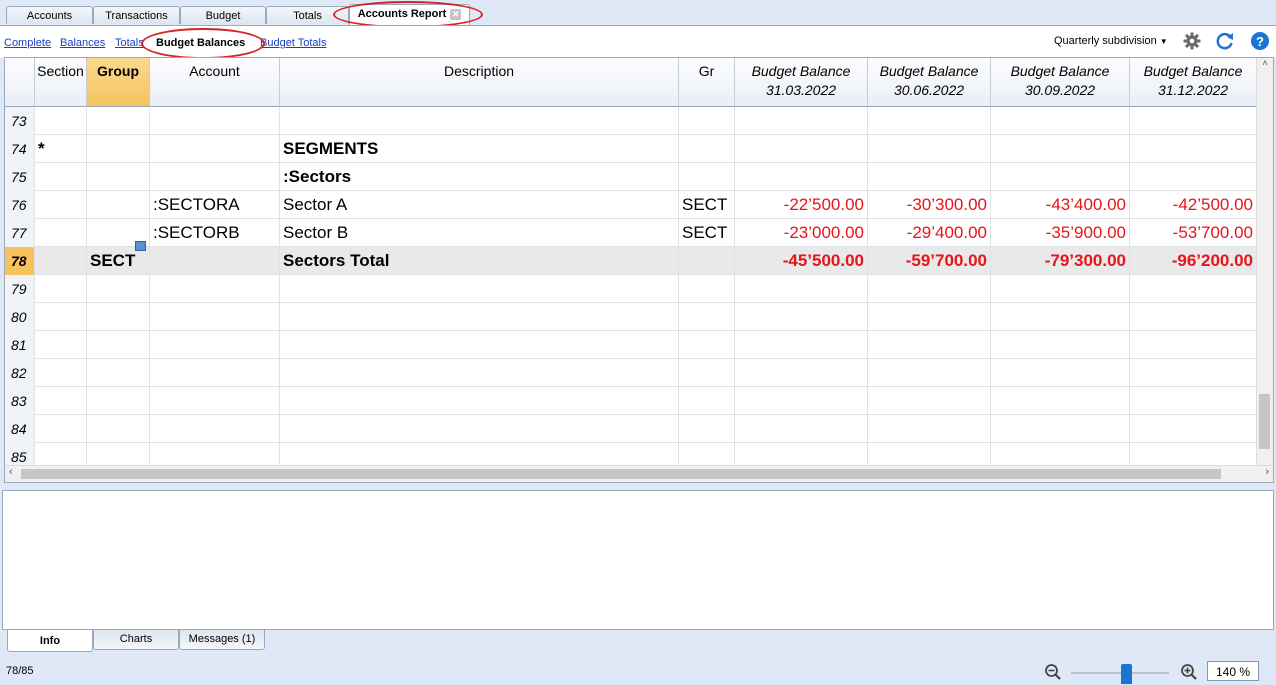  Describe the element at coordinates (129, 43) in the screenshot. I see `link-totals: Totals` at that location.